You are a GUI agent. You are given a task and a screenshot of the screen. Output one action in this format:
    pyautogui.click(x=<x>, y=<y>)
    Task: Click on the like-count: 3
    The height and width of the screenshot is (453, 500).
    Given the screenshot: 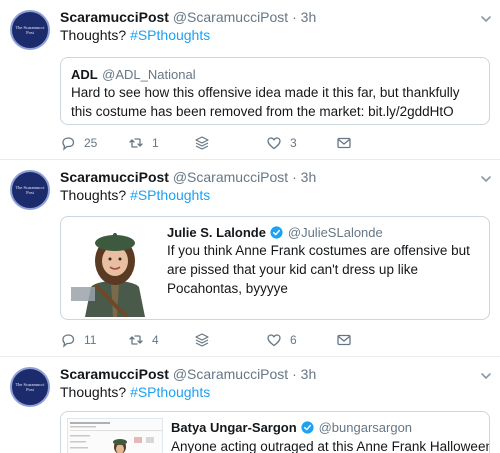 What is the action you would take?
    pyautogui.click(x=293, y=143)
    